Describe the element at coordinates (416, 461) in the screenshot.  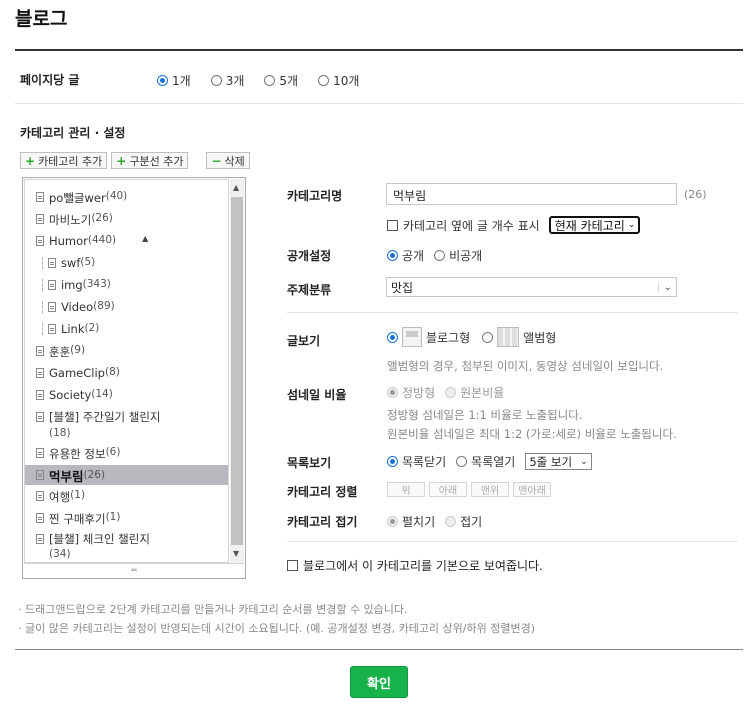
I see `list-closed: 목록닫기` at that location.